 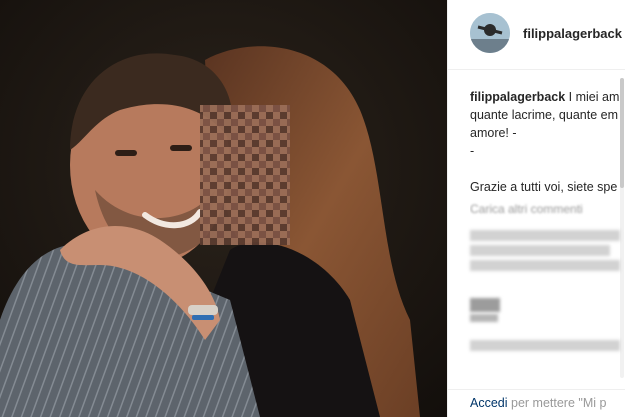 I want to click on caption-thanks: Grazie a tutti voi, siete spe, so click(x=544, y=187).